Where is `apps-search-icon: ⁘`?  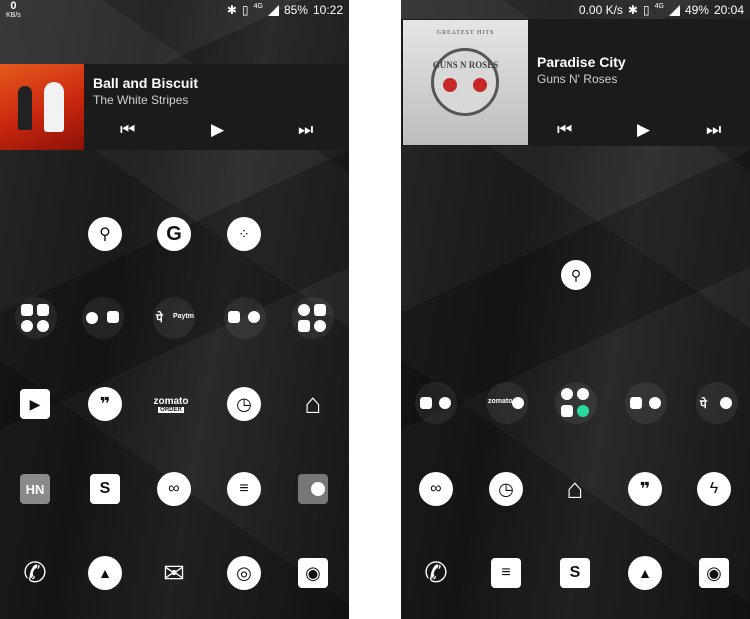 apps-search-icon: ⁘ is located at coordinates (244, 234).